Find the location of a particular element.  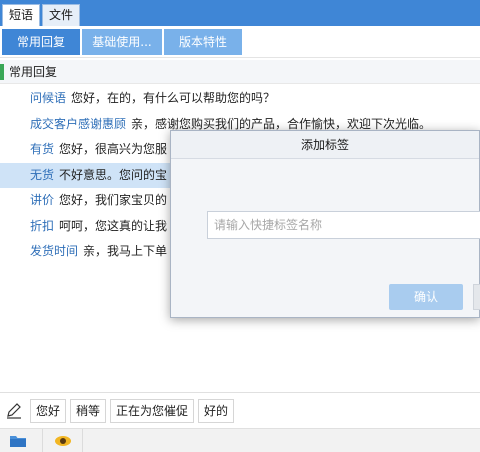

reply-key: 成交客户感谢惠顾 is located at coordinates (78, 123).